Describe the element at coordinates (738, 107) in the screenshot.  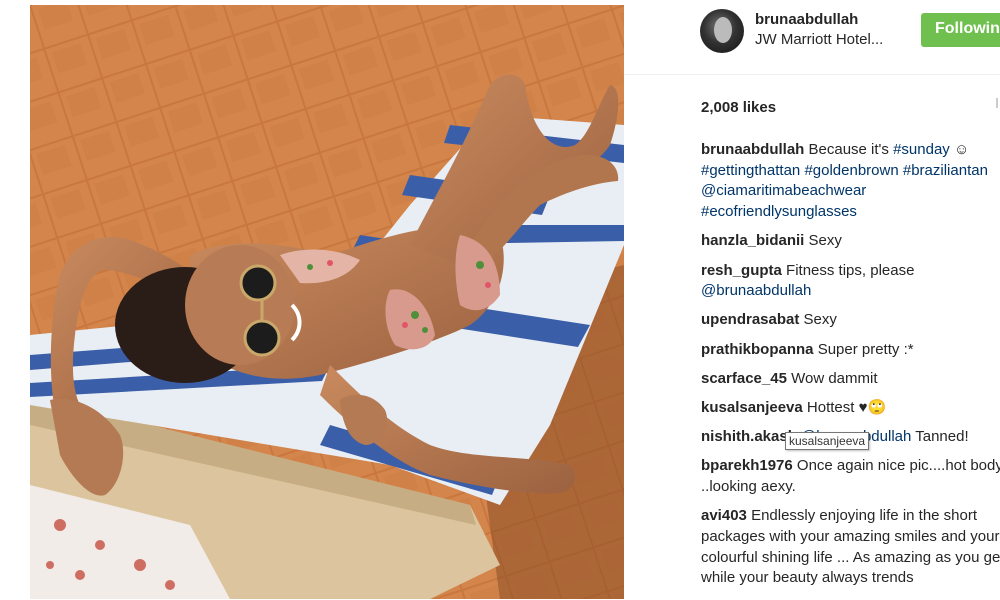
I see `likes-count: 2,008 likes` at that location.